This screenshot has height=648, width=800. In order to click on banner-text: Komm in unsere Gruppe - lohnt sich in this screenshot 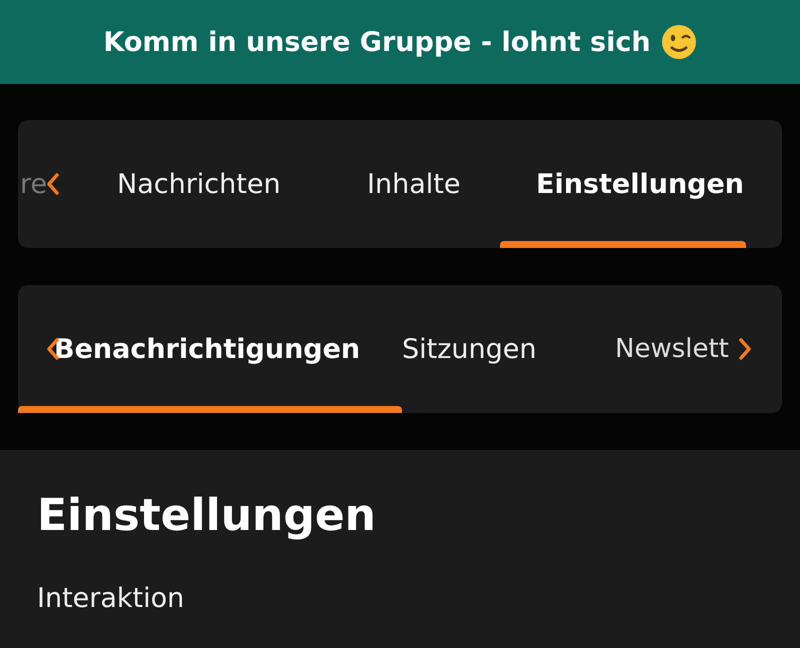, I will do `click(377, 42)`.